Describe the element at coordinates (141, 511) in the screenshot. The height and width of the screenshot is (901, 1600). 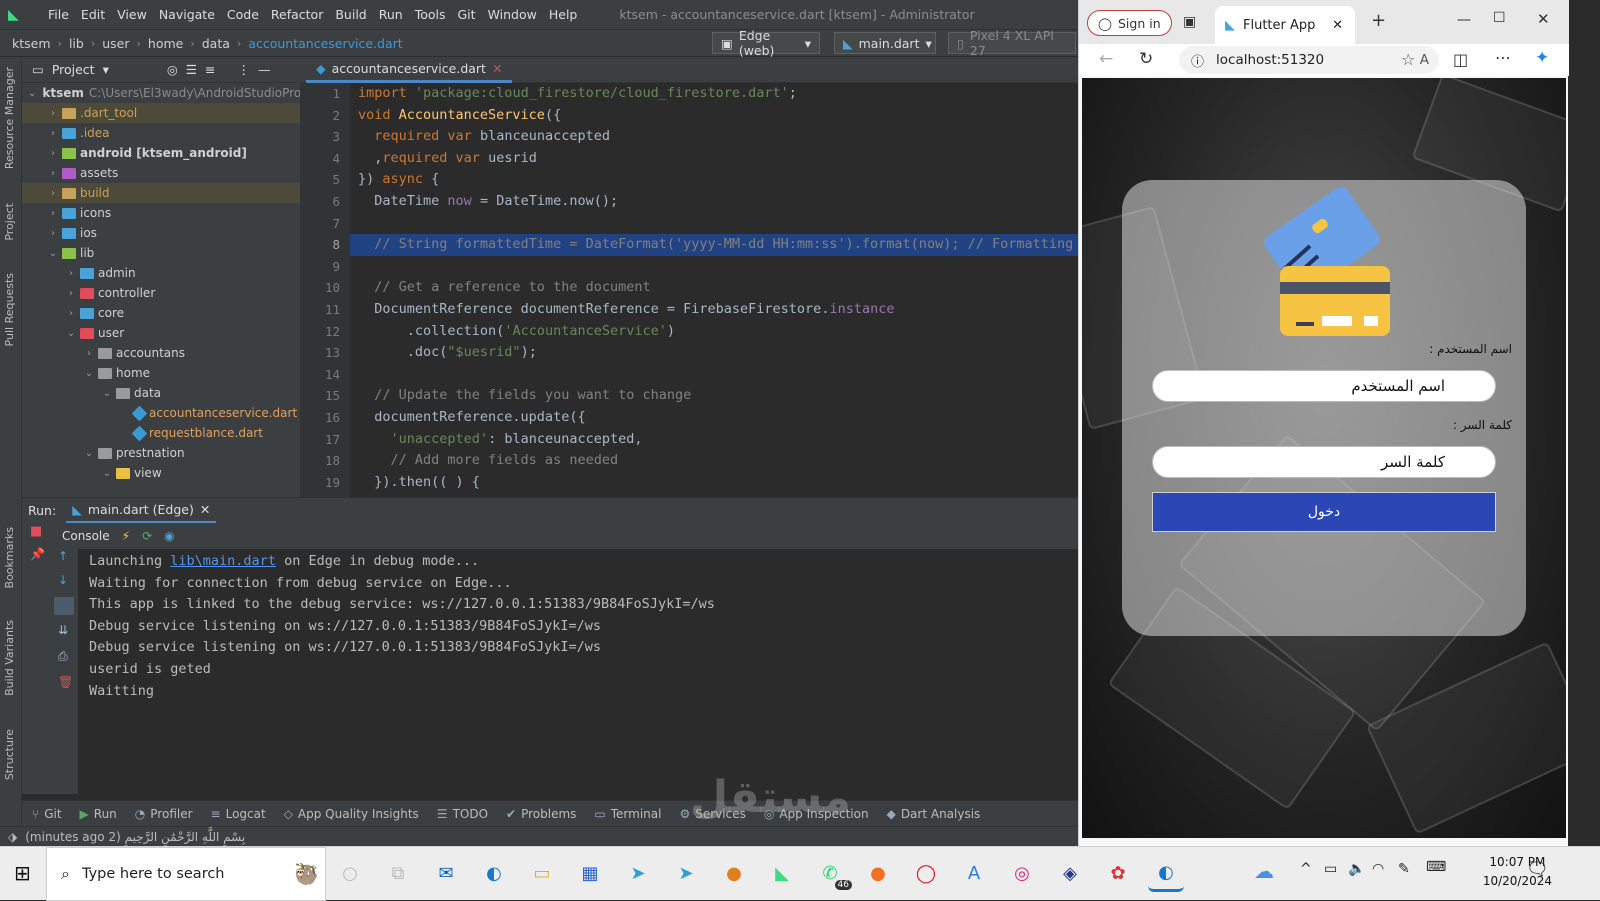
I see `run-tab: ◣ main.dart (Edge) ✕` at that location.